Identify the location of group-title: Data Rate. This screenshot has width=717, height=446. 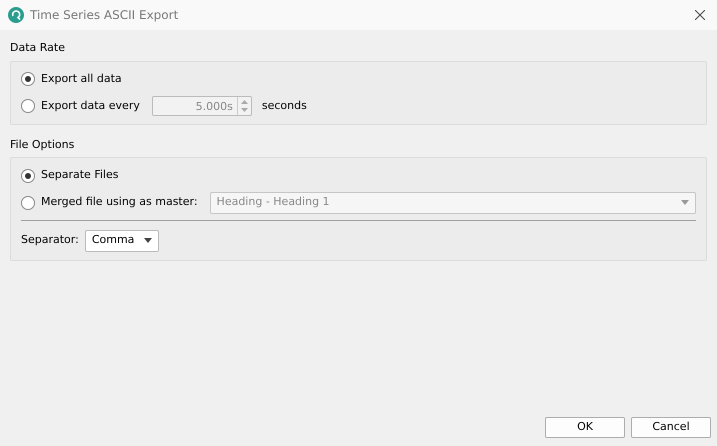
(38, 48).